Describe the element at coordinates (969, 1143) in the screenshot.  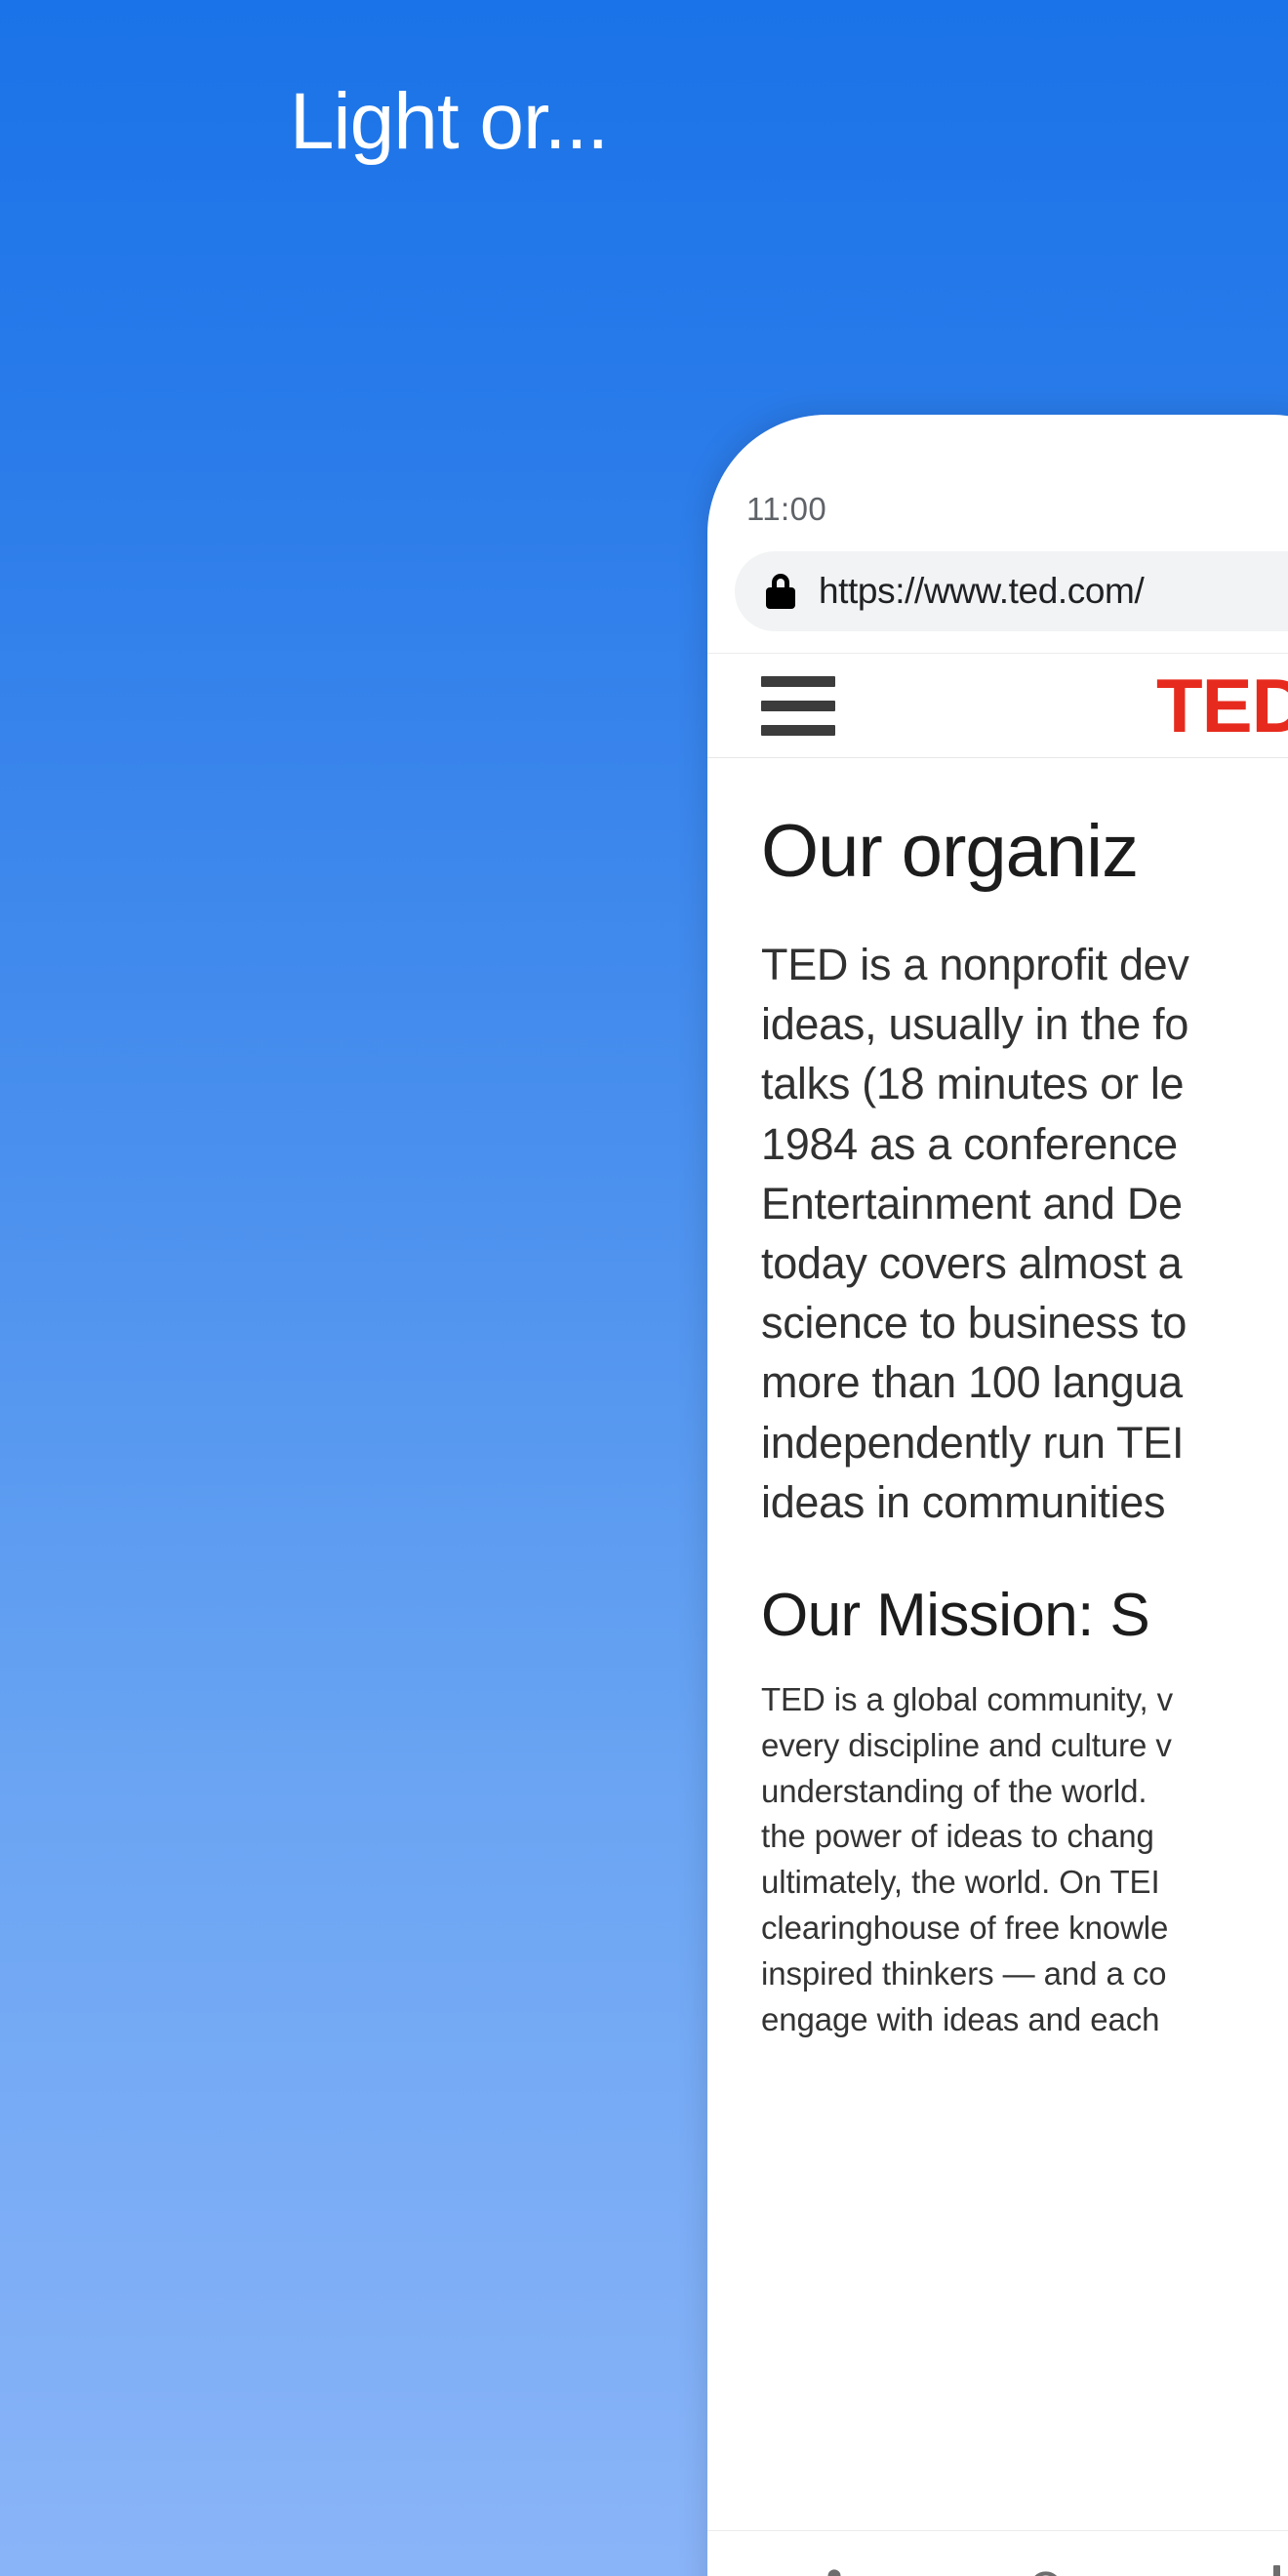
I see `text-line: 1984 as a conference` at that location.